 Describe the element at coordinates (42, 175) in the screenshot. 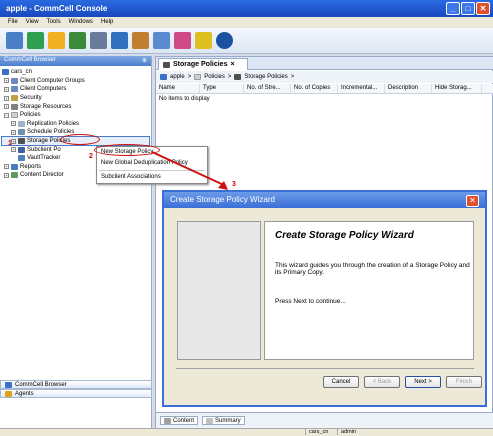

I see `tree-item-label: Content Director` at that location.